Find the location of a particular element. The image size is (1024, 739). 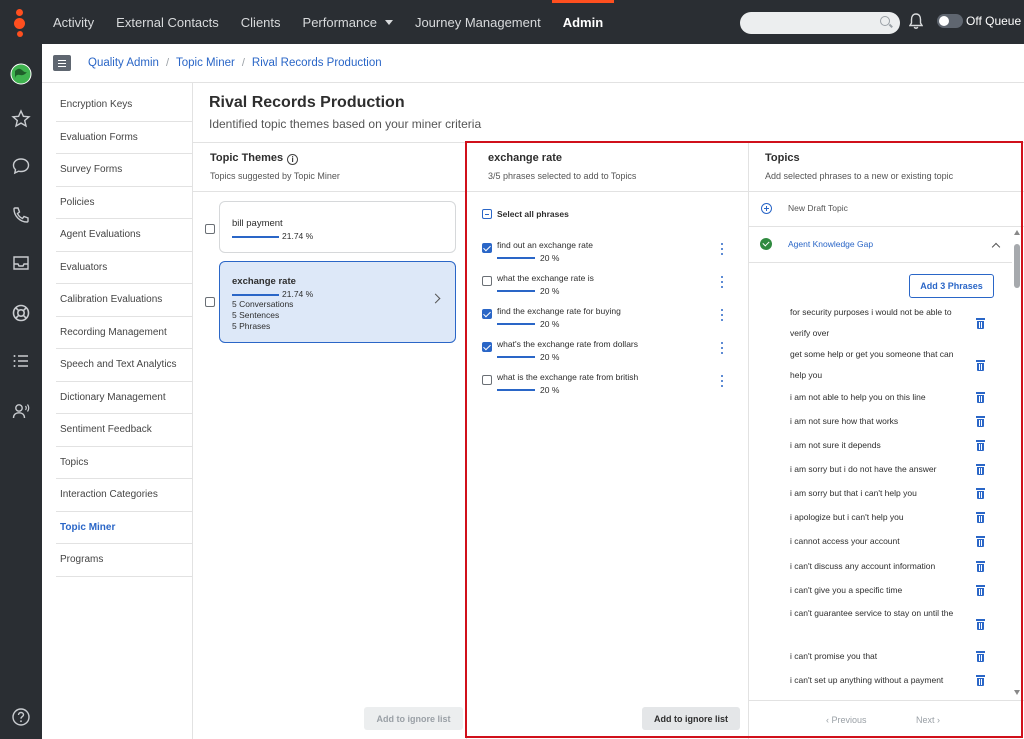

nav-external-contacts: External Contacts is located at coordinates (167, 22).